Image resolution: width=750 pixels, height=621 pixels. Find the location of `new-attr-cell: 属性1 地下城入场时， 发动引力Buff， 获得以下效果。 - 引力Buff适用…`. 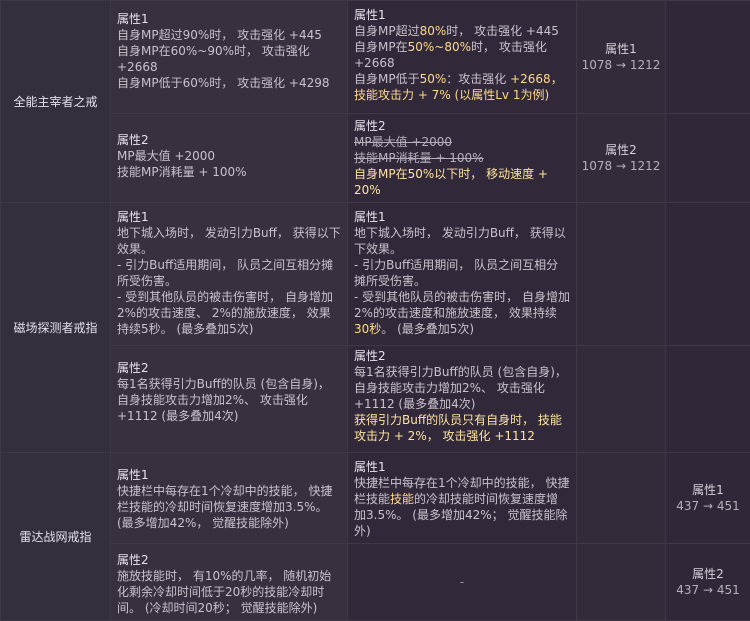

new-attr-cell: 属性1 地下城入场时， 发动引力Buff， 获得以下效果。 - 引力Buff适用… is located at coordinates (462, 274).